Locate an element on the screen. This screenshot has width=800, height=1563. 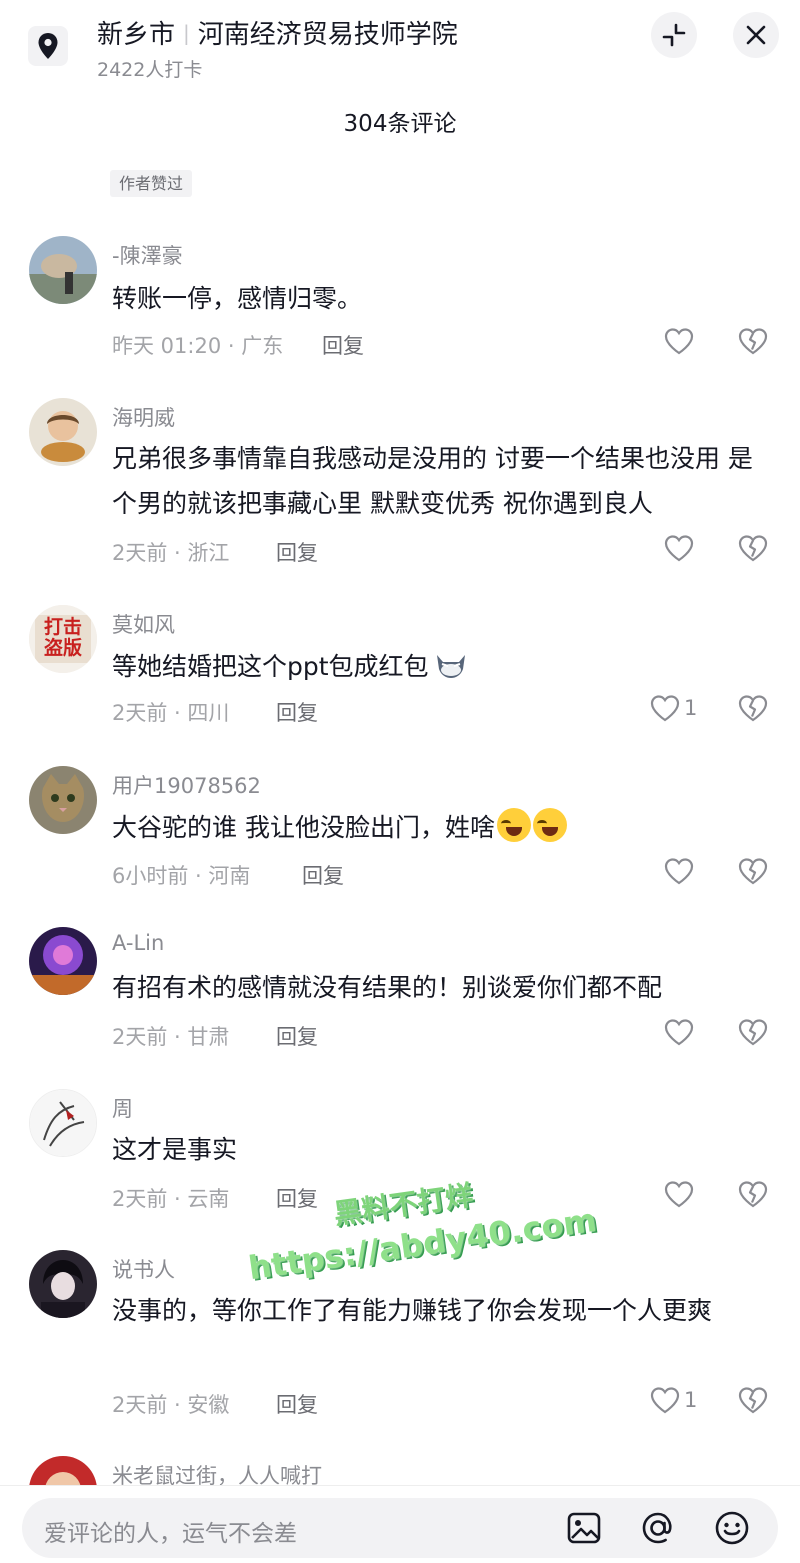
comment-text-body: 大谷驼的谁 我让他没脸出门，姓啥 is located at coordinates (303, 827).